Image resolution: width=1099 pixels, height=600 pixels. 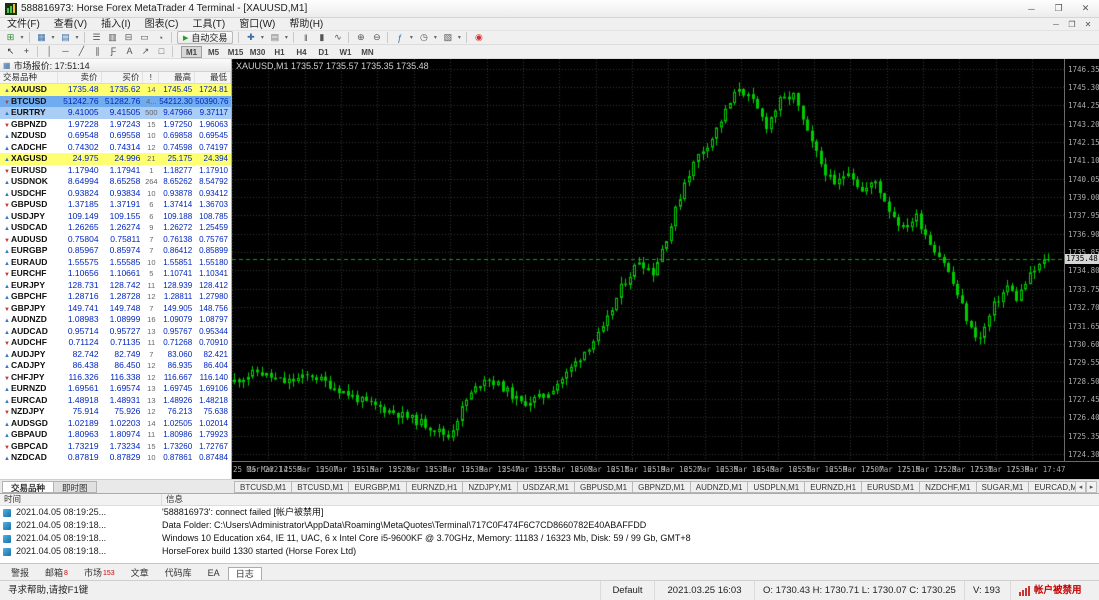 What do you see at coordinates (301, 52) in the screenshot?
I see `timeframe-h4: H4` at bounding box center [301, 52].